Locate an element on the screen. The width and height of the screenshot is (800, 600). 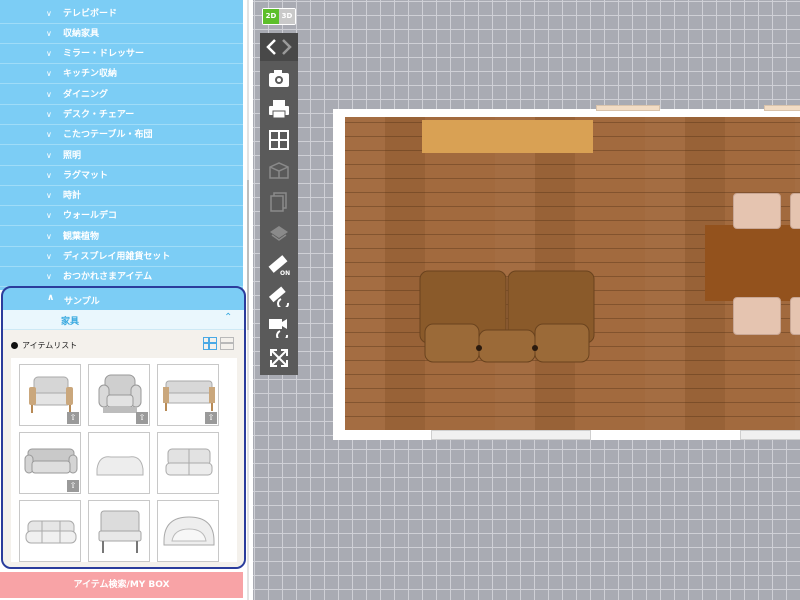
bullet-icon is located at coordinates (14, 345).